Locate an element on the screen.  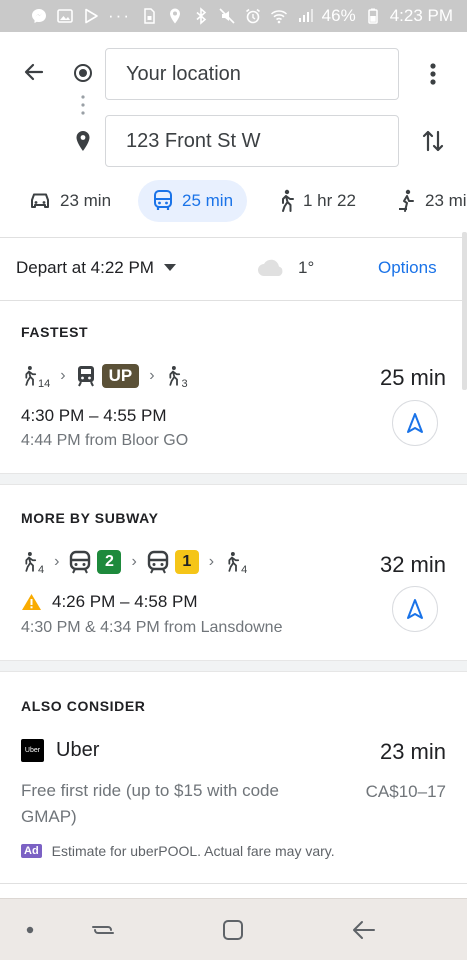
walk-step: 3 is located at coordinates (176, 377).